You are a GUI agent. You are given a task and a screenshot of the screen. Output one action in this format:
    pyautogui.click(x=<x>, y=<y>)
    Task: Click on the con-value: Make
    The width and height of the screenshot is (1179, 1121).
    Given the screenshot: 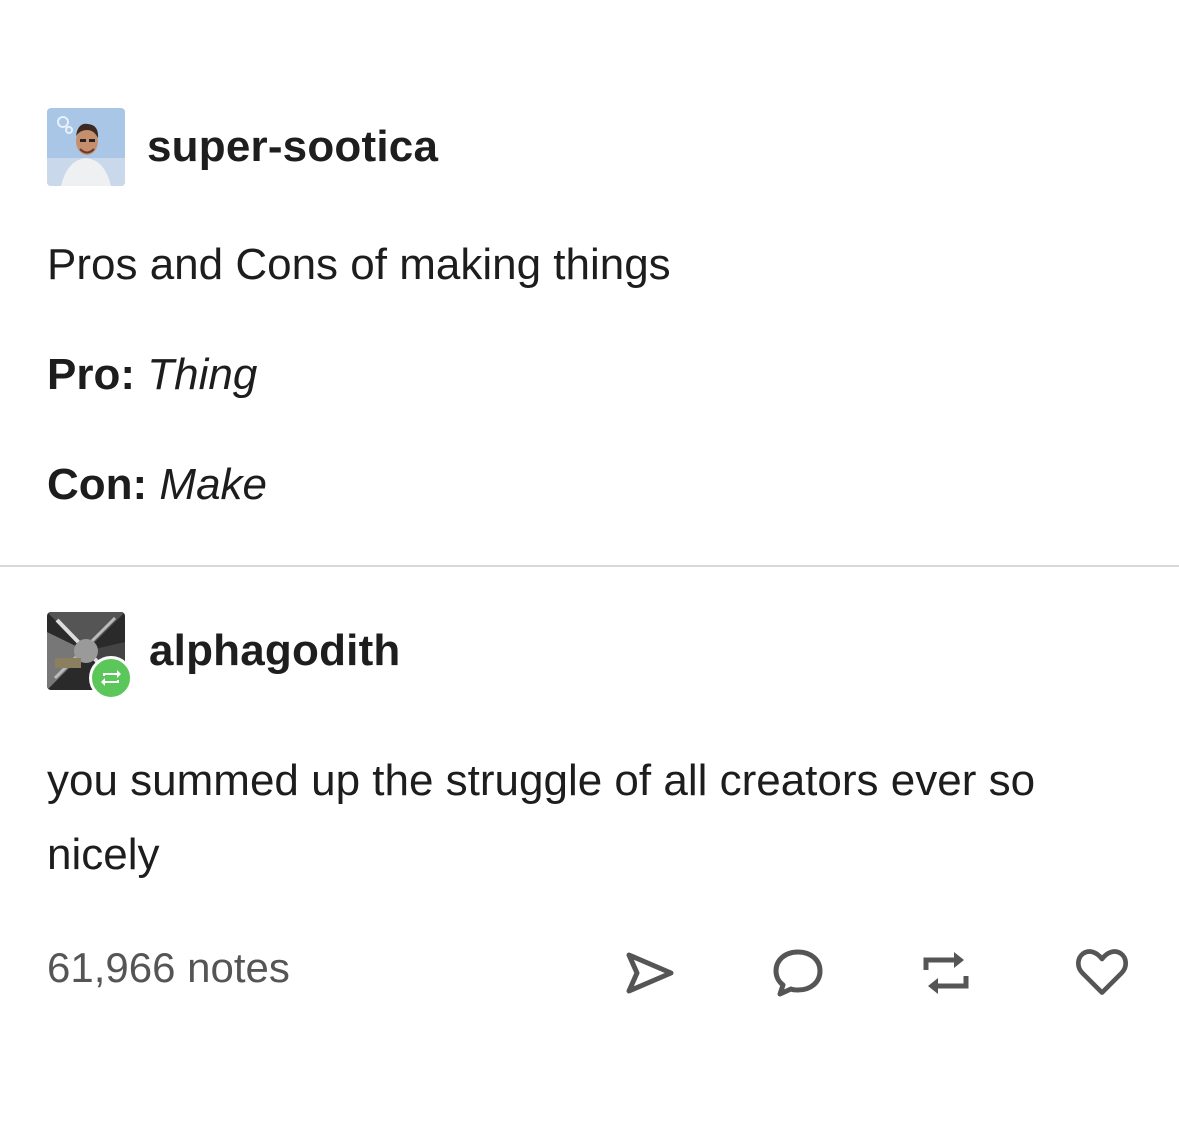 What is the action you would take?
    pyautogui.click(x=213, y=484)
    